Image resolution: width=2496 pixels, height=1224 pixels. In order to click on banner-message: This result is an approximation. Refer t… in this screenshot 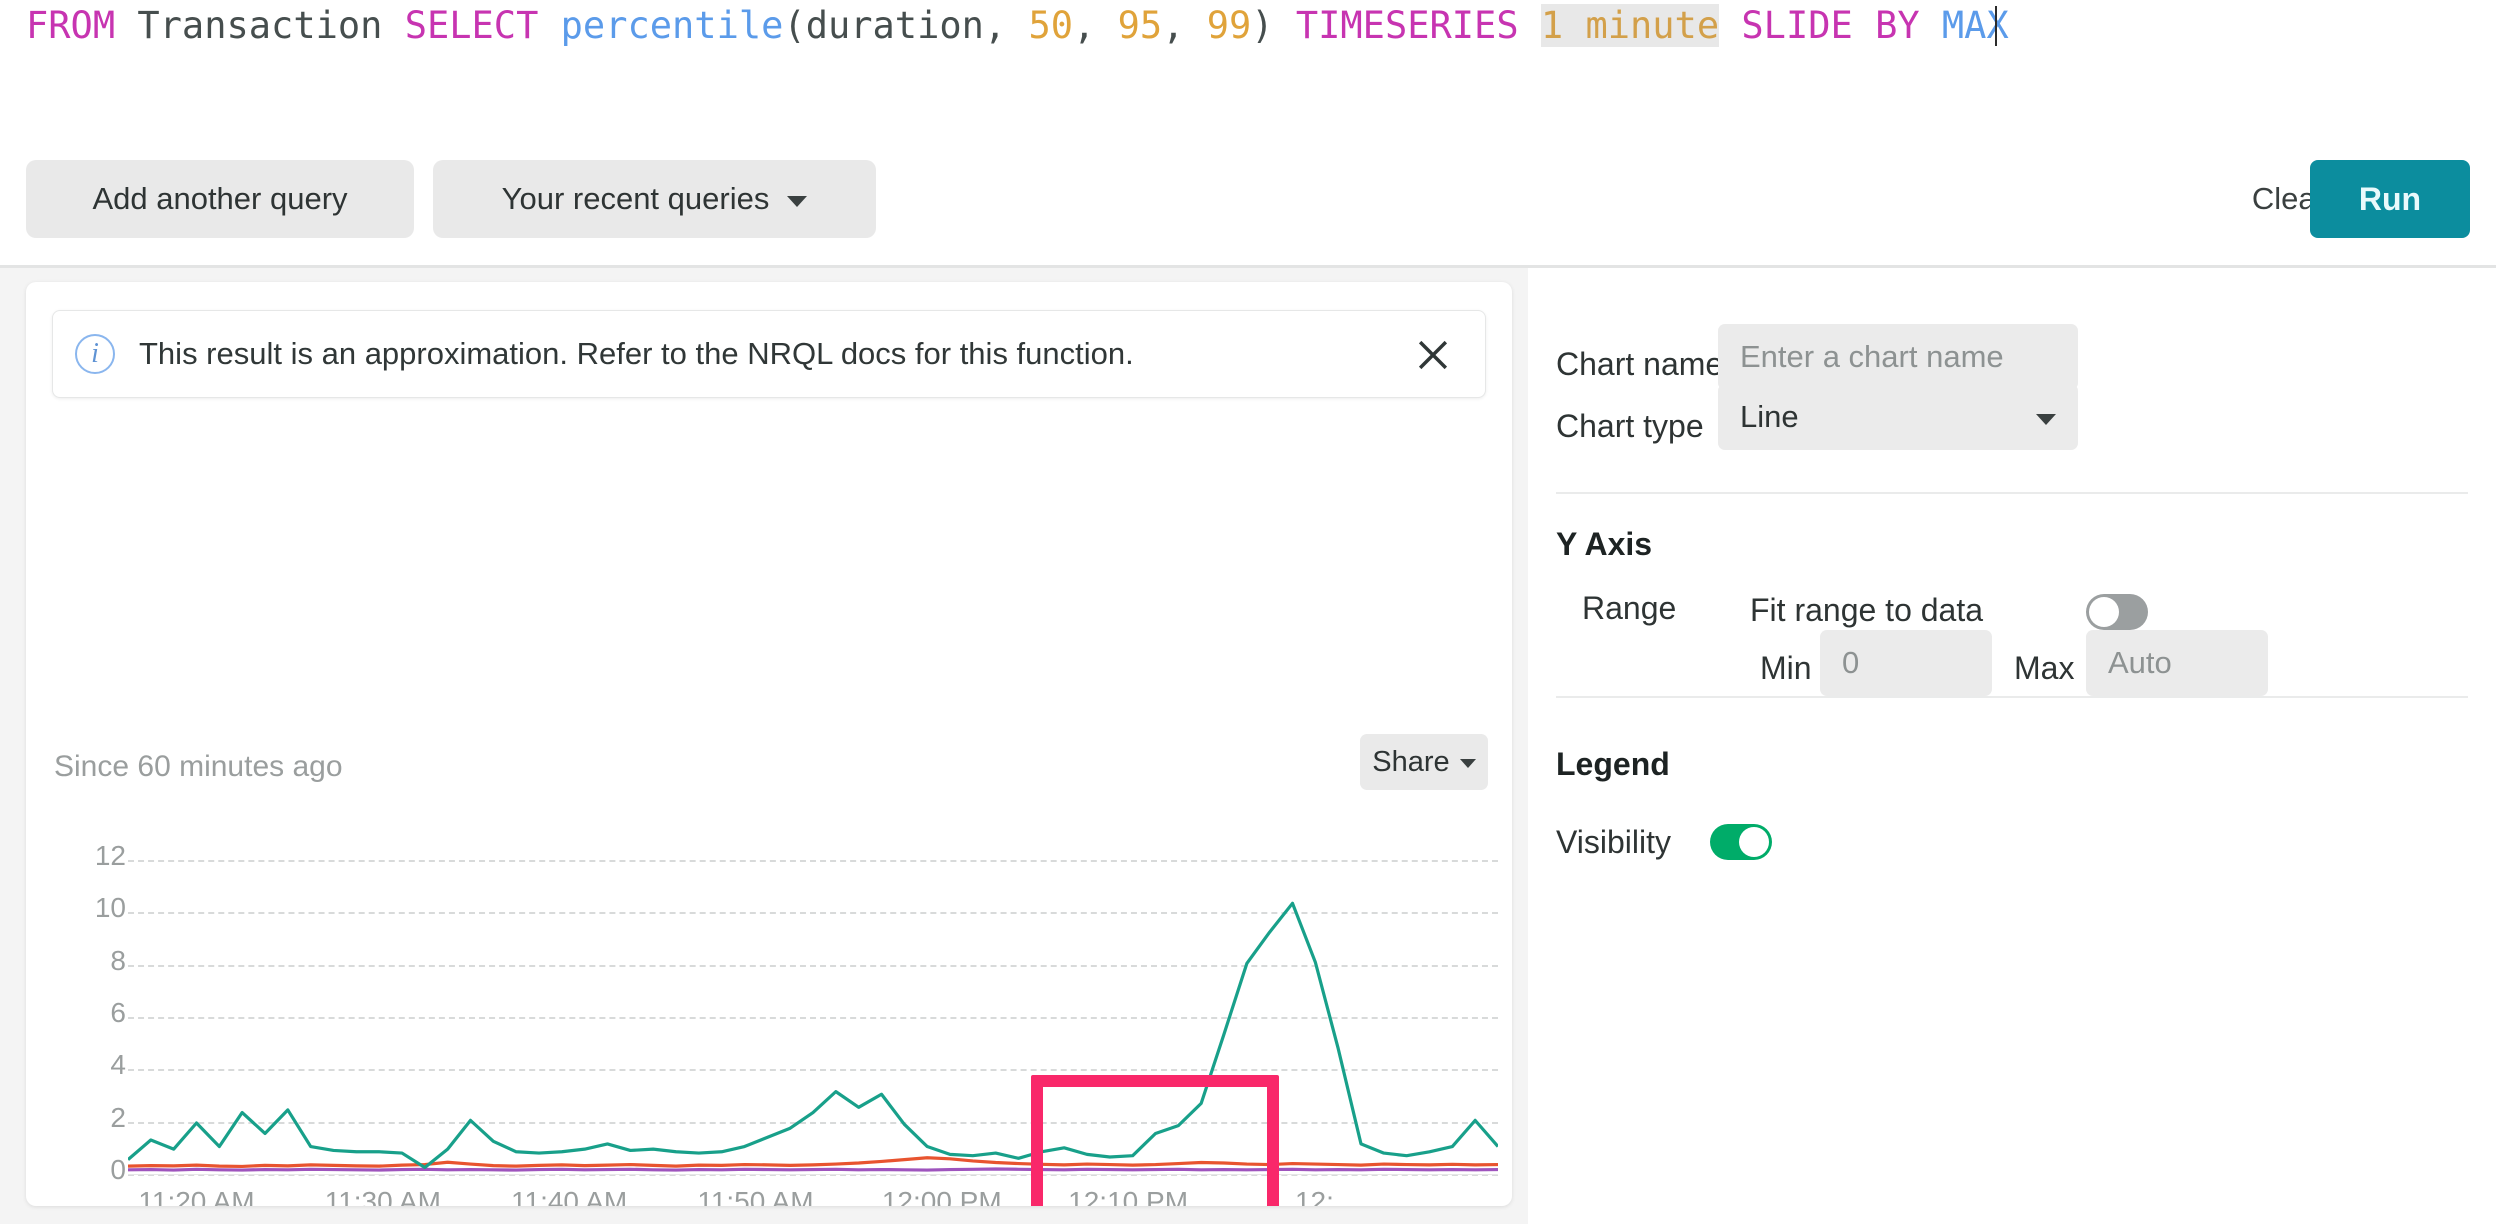, I will do `click(636, 353)`.